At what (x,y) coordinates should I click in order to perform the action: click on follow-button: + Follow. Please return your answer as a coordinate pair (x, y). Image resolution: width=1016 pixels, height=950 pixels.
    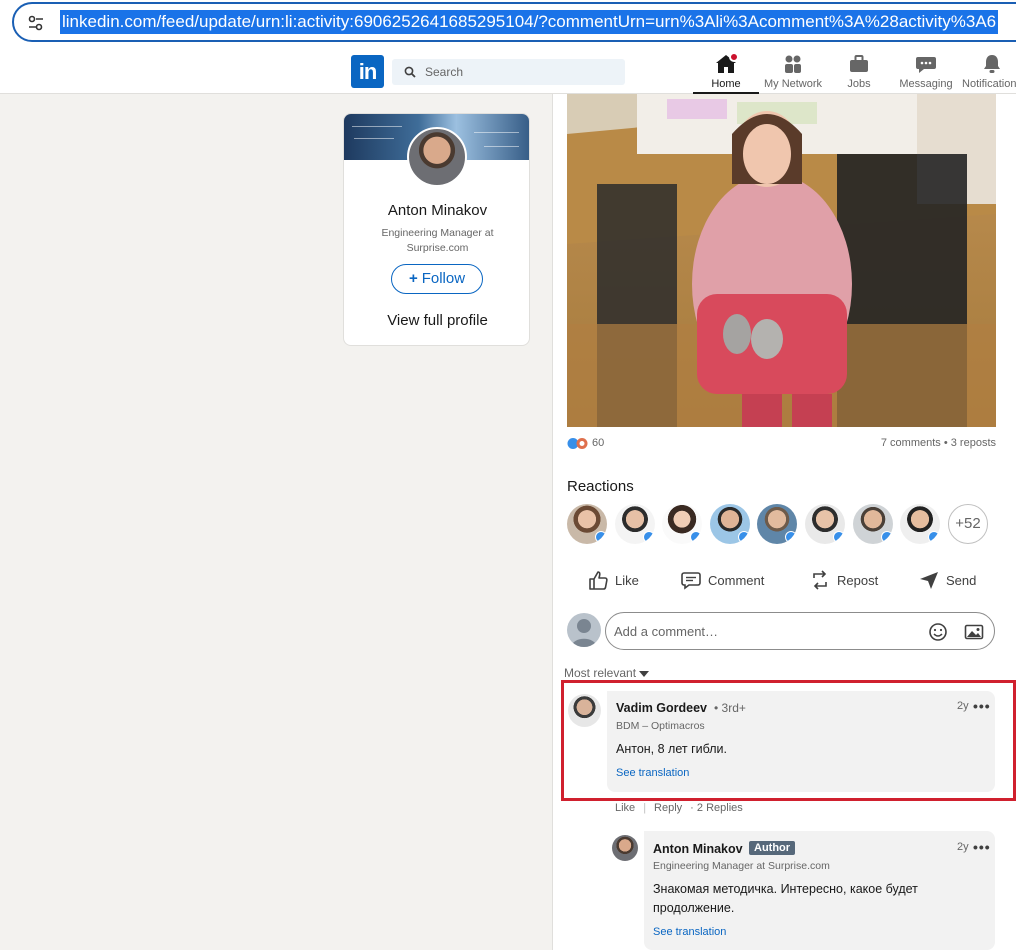
    Looking at the image, I should click on (437, 279).